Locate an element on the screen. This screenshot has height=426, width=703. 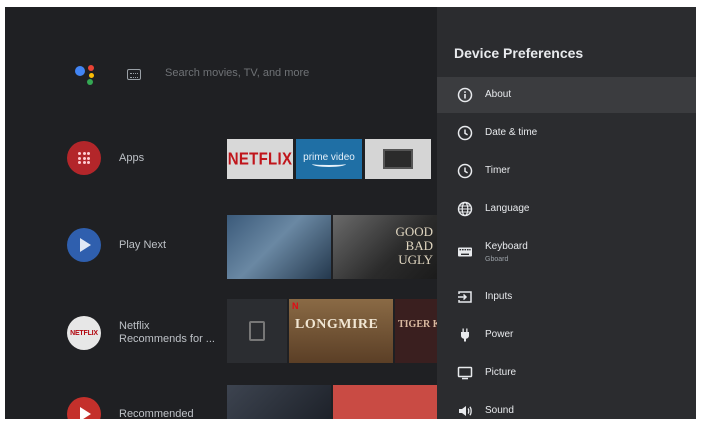
menu-item-keyboard: Keyboard Gboard is located at coordinates (566, 252).